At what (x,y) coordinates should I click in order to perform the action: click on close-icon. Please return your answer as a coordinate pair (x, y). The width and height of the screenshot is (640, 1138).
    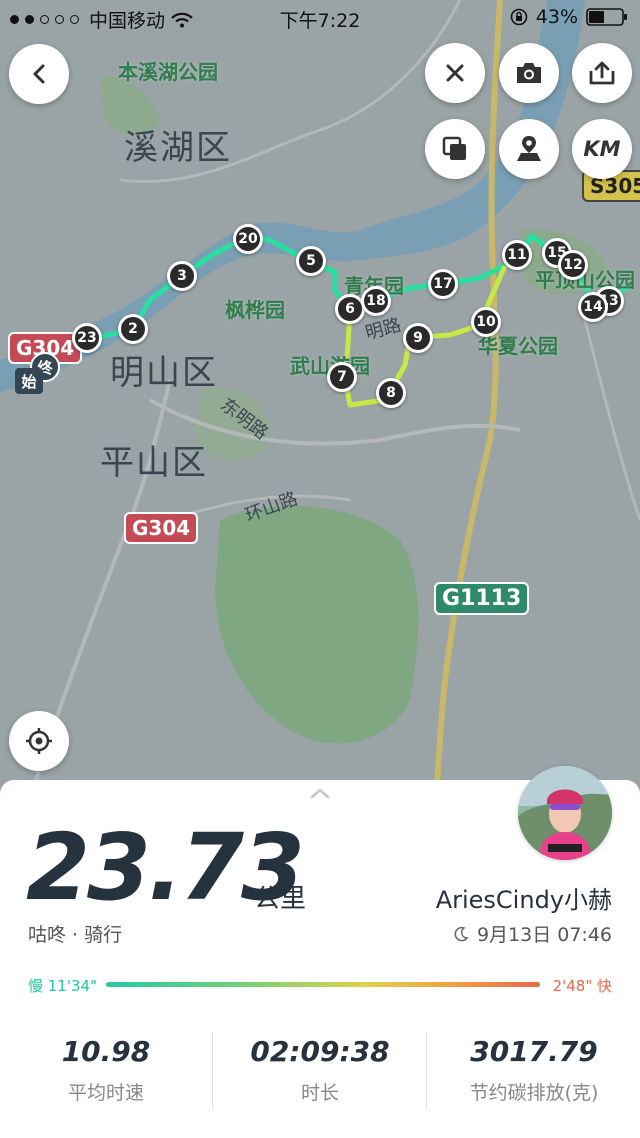
    Looking at the image, I should click on (455, 73).